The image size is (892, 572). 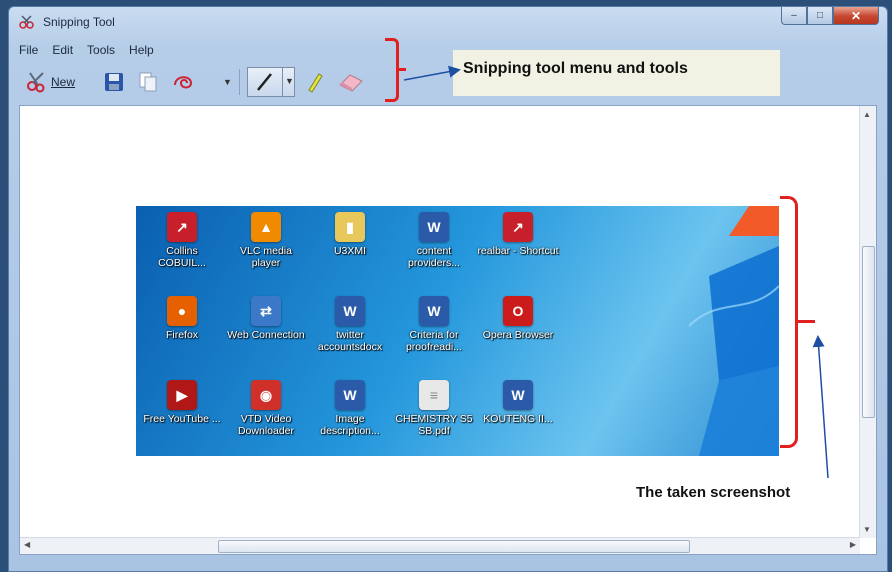 What do you see at coordinates (182, 311) in the screenshot?
I see `firefox-icon: ●` at bounding box center [182, 311].